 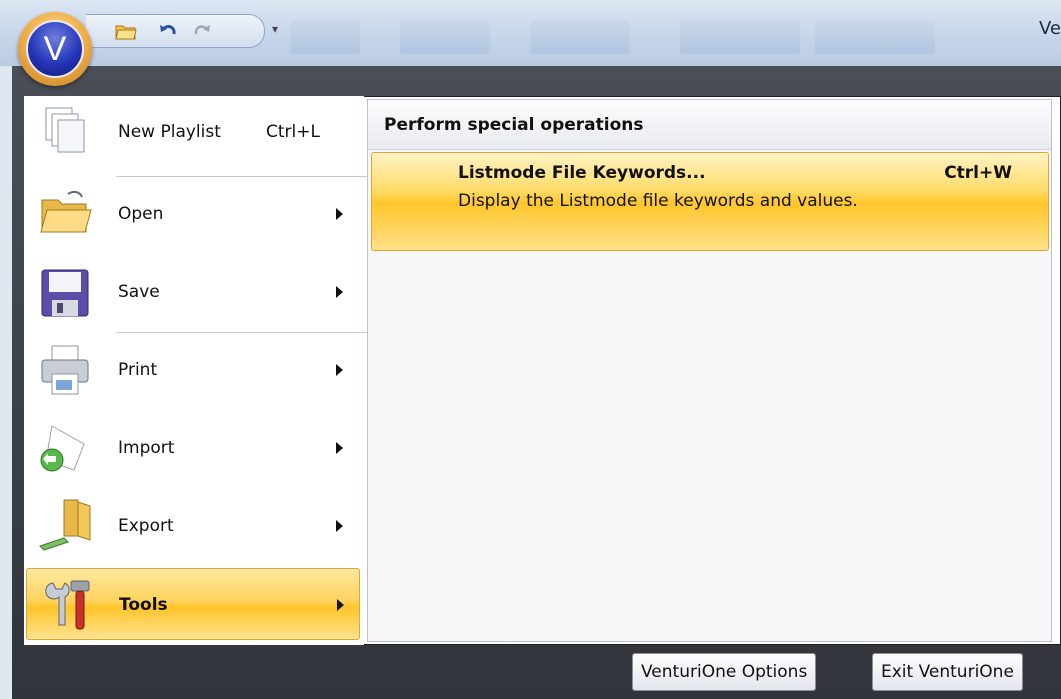 I want to click on import-icon, so click(x=66, y=448).